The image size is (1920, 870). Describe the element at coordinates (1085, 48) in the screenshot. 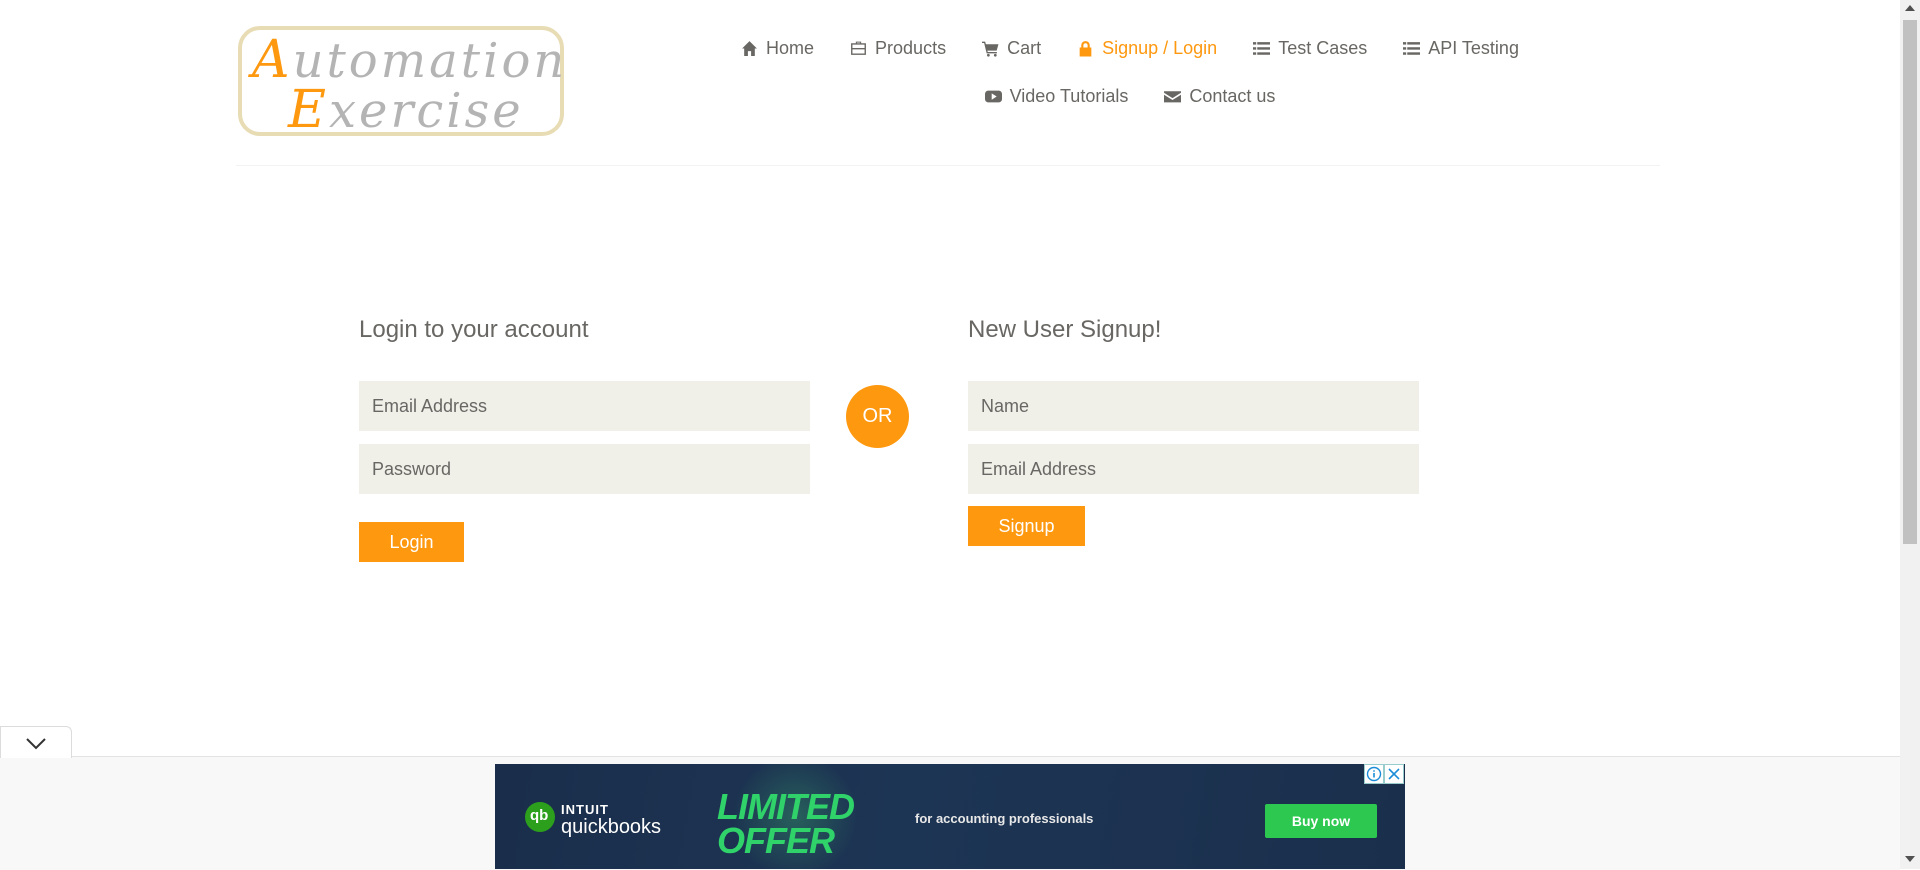

I see `lock-icon` at that location.